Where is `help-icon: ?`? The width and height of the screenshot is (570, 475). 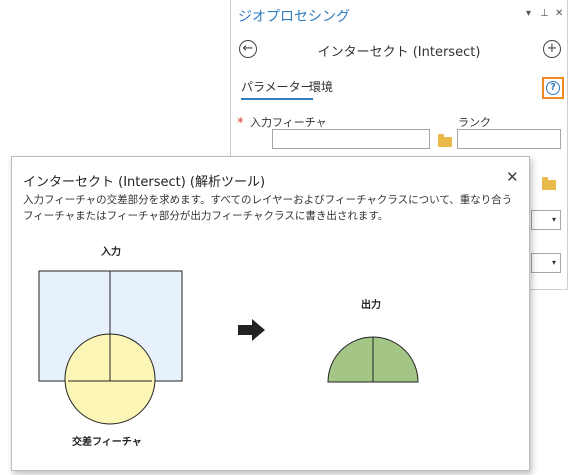
help-icon: ? is located at coordinates (553, 88).